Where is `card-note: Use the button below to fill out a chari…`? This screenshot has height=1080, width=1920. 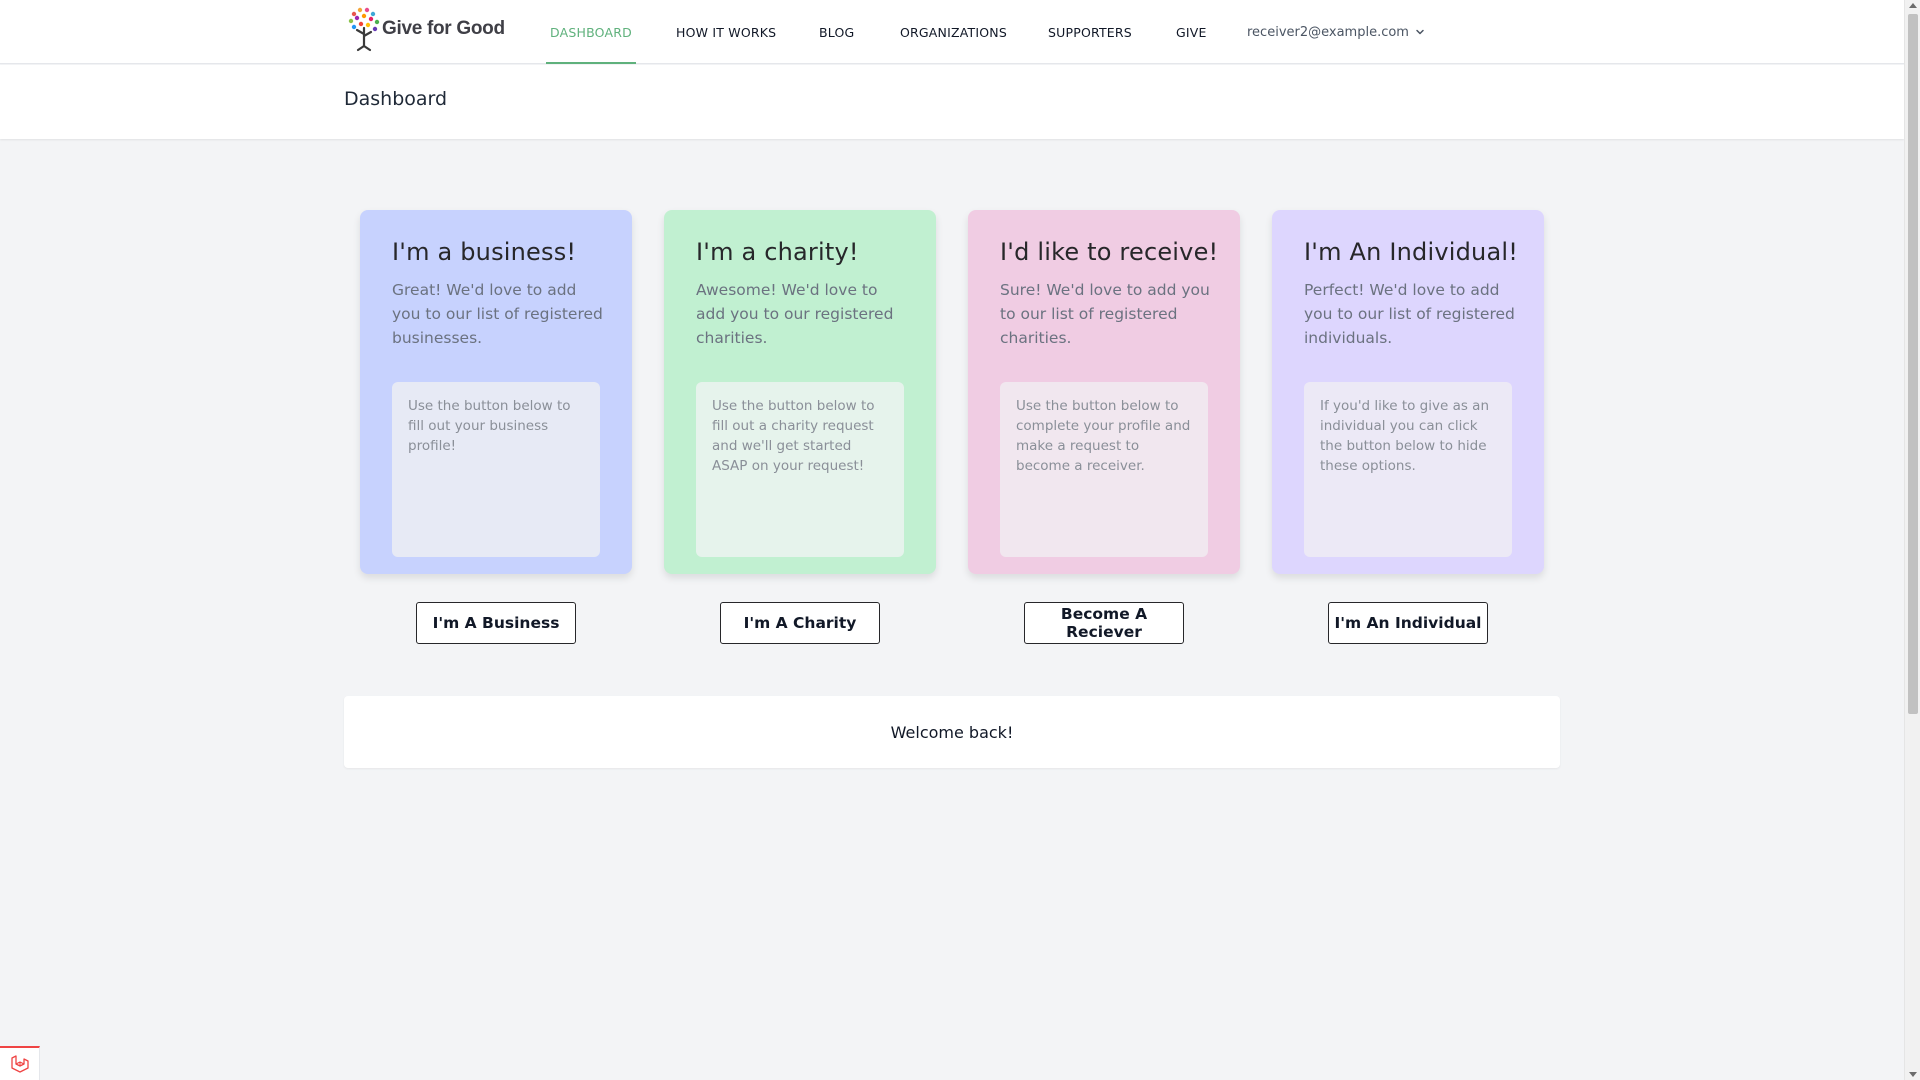 card-note: Use the button below to fill out a chari… is located at coordinates (800, 469).